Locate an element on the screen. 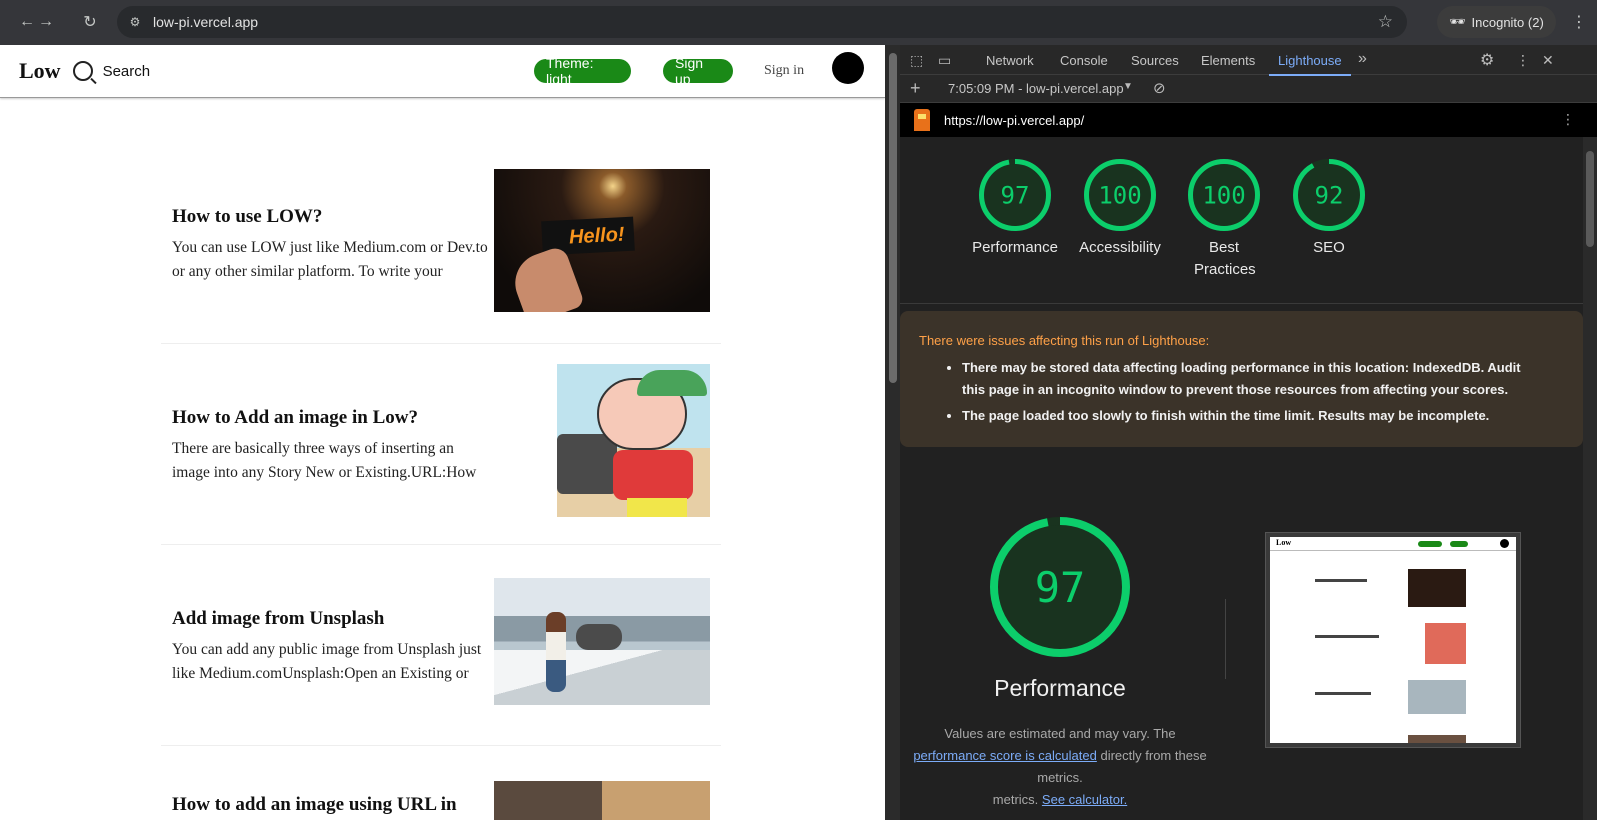 This screenshot has height=820, width=1597. dog-shape is located at coordinates (599, 637).